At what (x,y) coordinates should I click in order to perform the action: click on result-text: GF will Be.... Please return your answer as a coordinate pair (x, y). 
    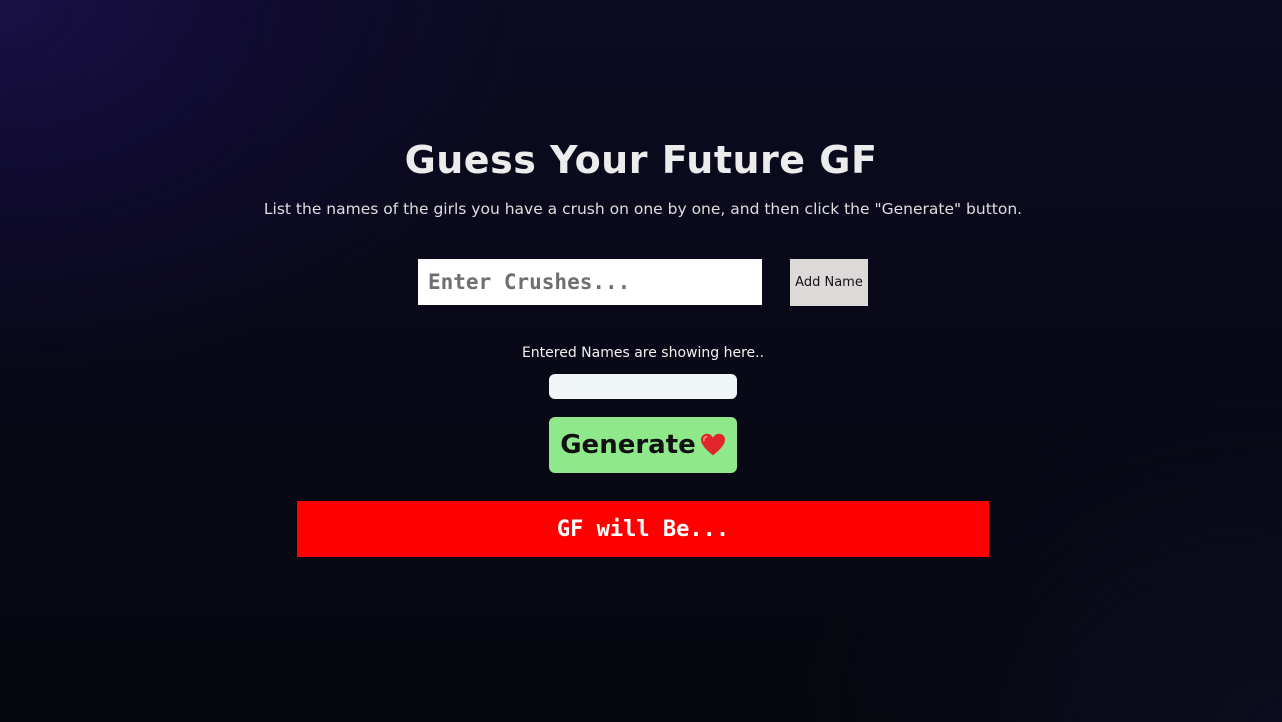
    Looking at the image, I should click on (643, 529).